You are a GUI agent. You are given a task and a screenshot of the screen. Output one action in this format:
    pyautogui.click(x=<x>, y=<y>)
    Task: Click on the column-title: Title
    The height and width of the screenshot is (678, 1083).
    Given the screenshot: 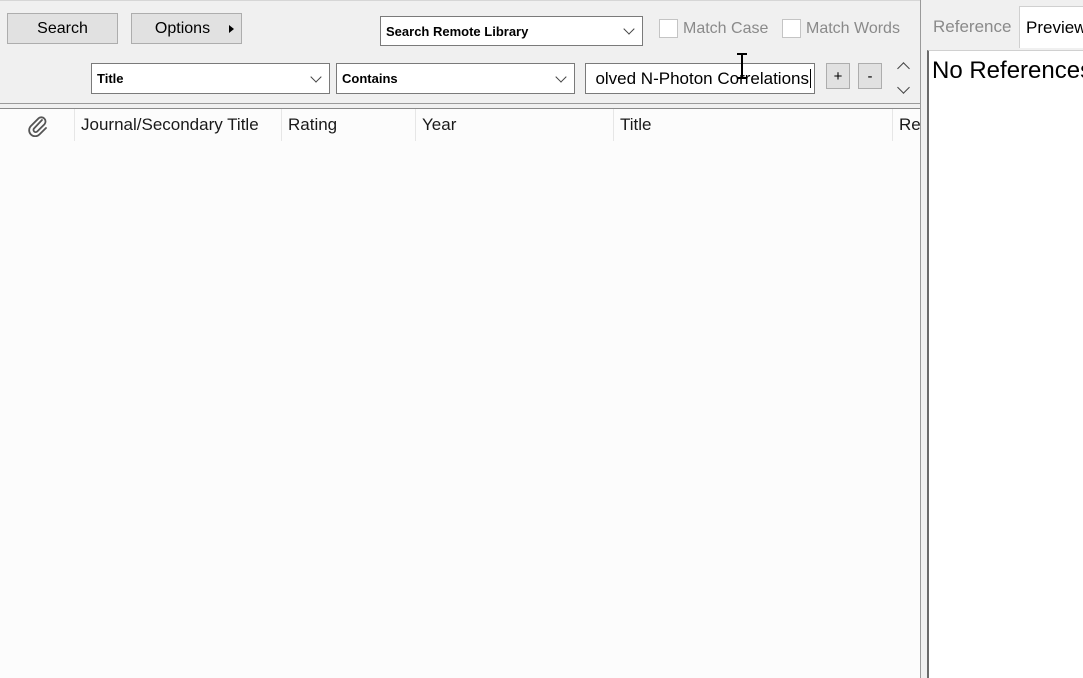 What is the action you would take?
    pyautogui.click(x=753, y=125)
    